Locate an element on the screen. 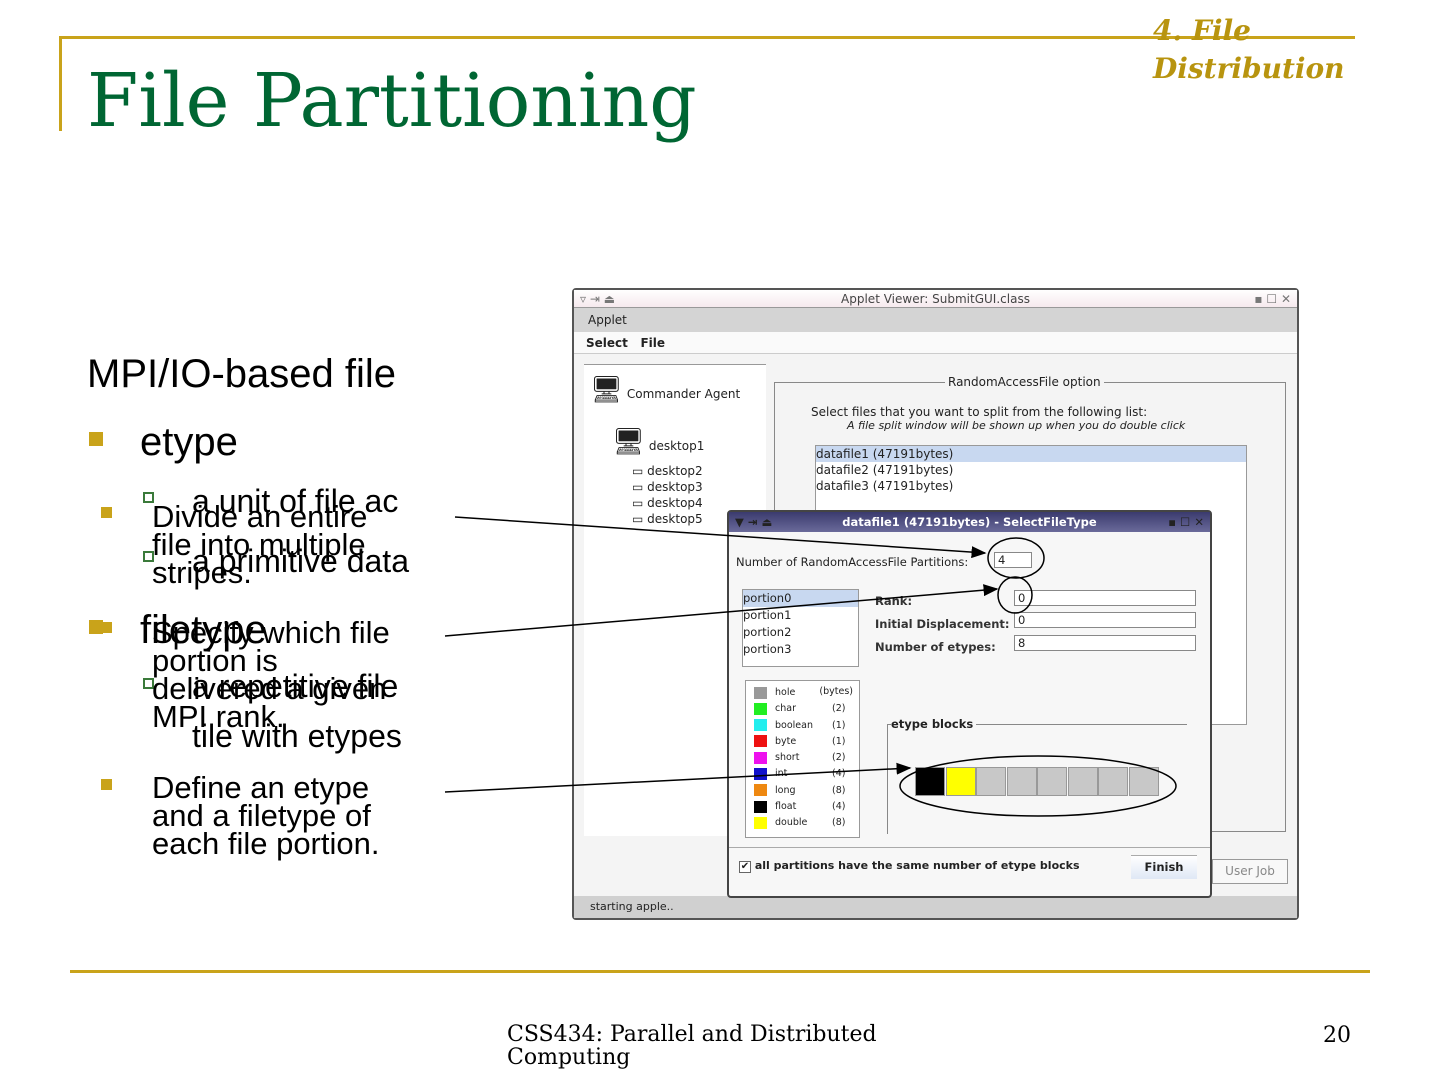  arrow-to-partitions is located at coordinates (720, 537).